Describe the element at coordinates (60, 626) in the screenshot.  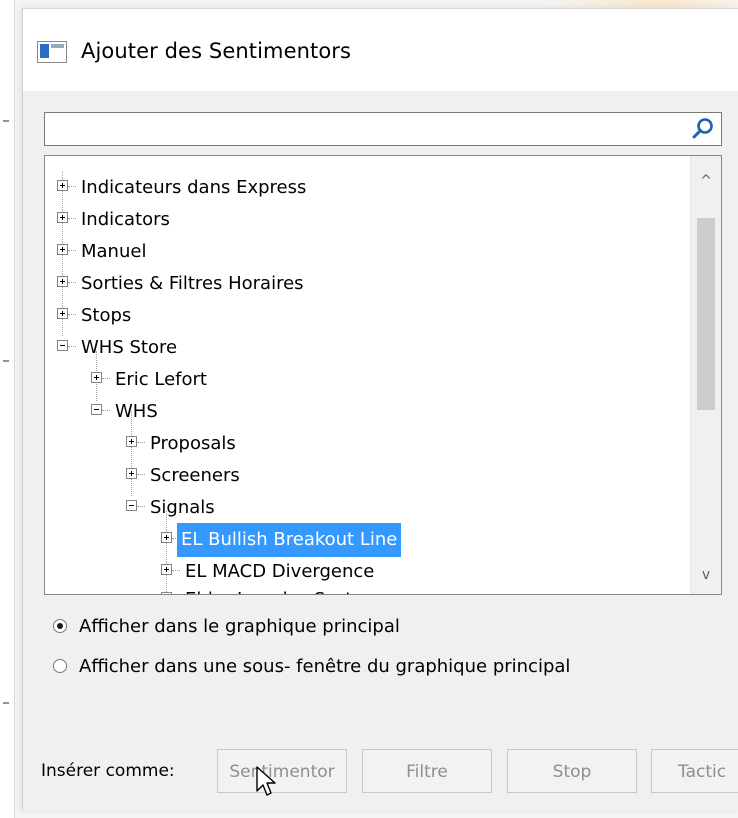
I see `radio-button-checked` at that location.